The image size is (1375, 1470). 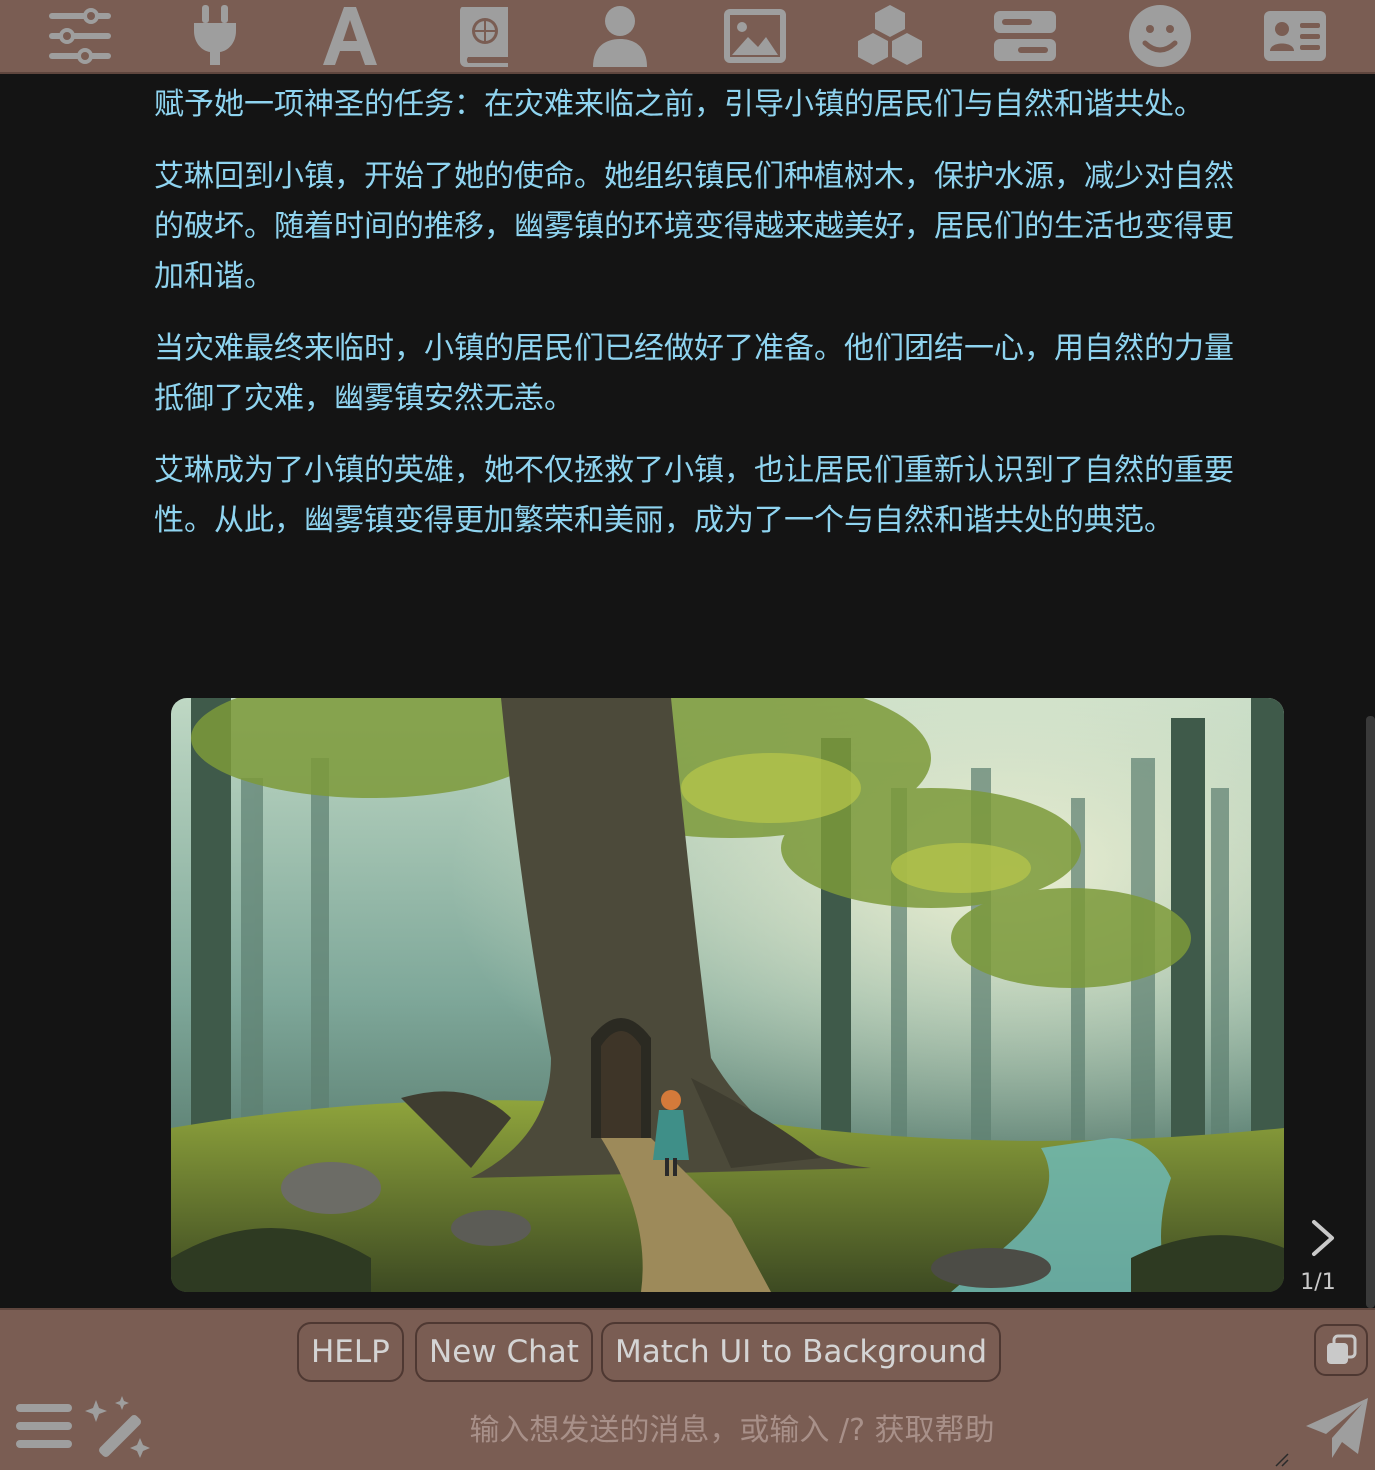 I want to click on advanced-formatting-button, so click(x=350, y=36).